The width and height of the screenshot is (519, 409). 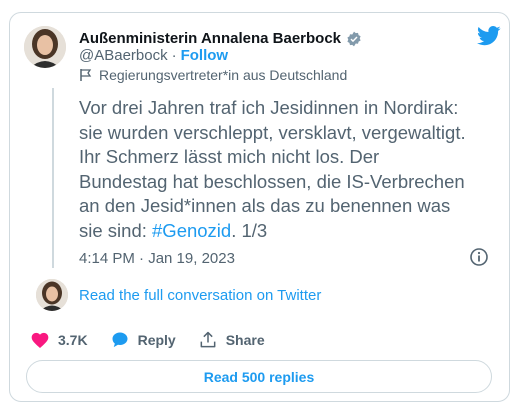 I want to click on reply-label: Reply, so click(x=156, y=340).